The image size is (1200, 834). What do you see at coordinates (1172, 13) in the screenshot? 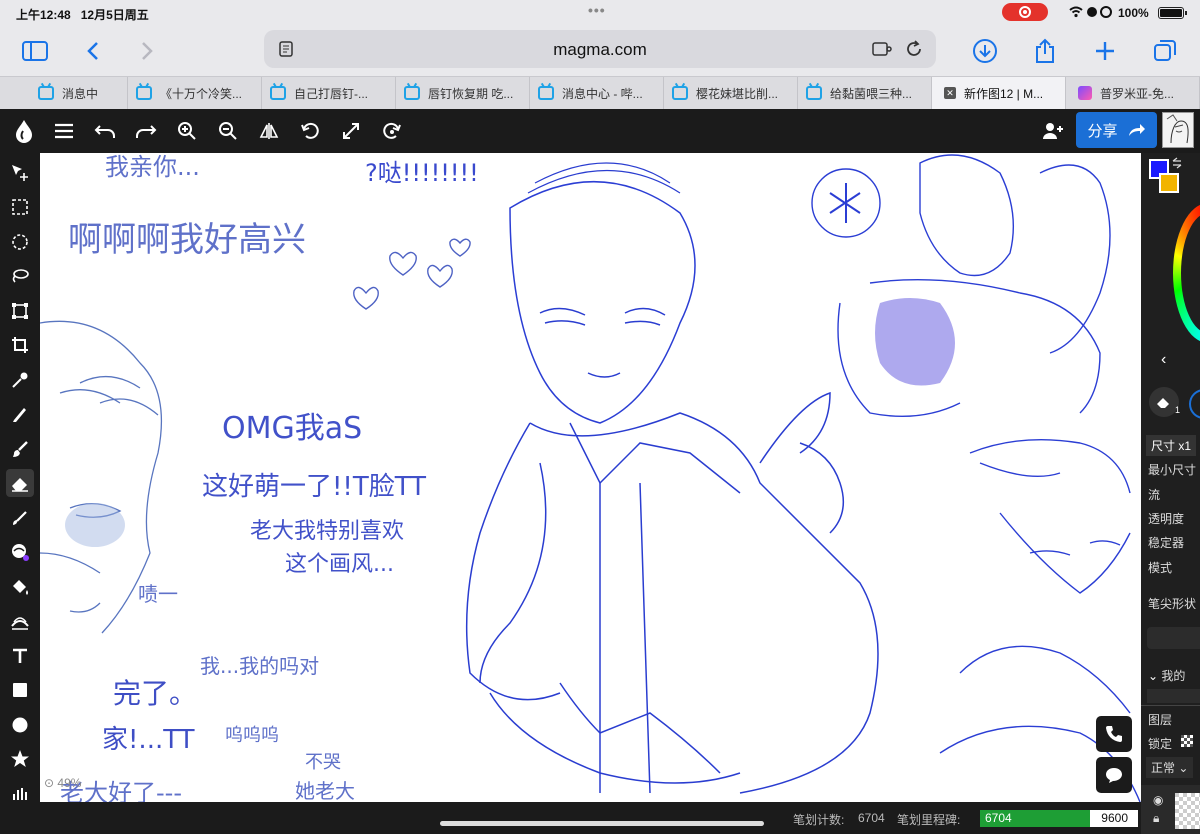
I see `battery-icon` at bounding box center [1172, 13].